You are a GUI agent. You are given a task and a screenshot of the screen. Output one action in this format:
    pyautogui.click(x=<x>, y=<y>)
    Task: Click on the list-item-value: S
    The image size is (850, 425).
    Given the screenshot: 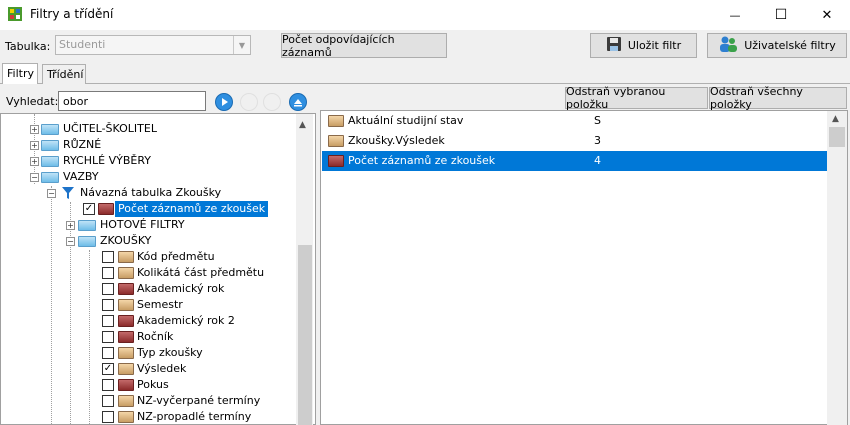 What is the action you would take?
    pyautogui.click(x=597, y=120)
    